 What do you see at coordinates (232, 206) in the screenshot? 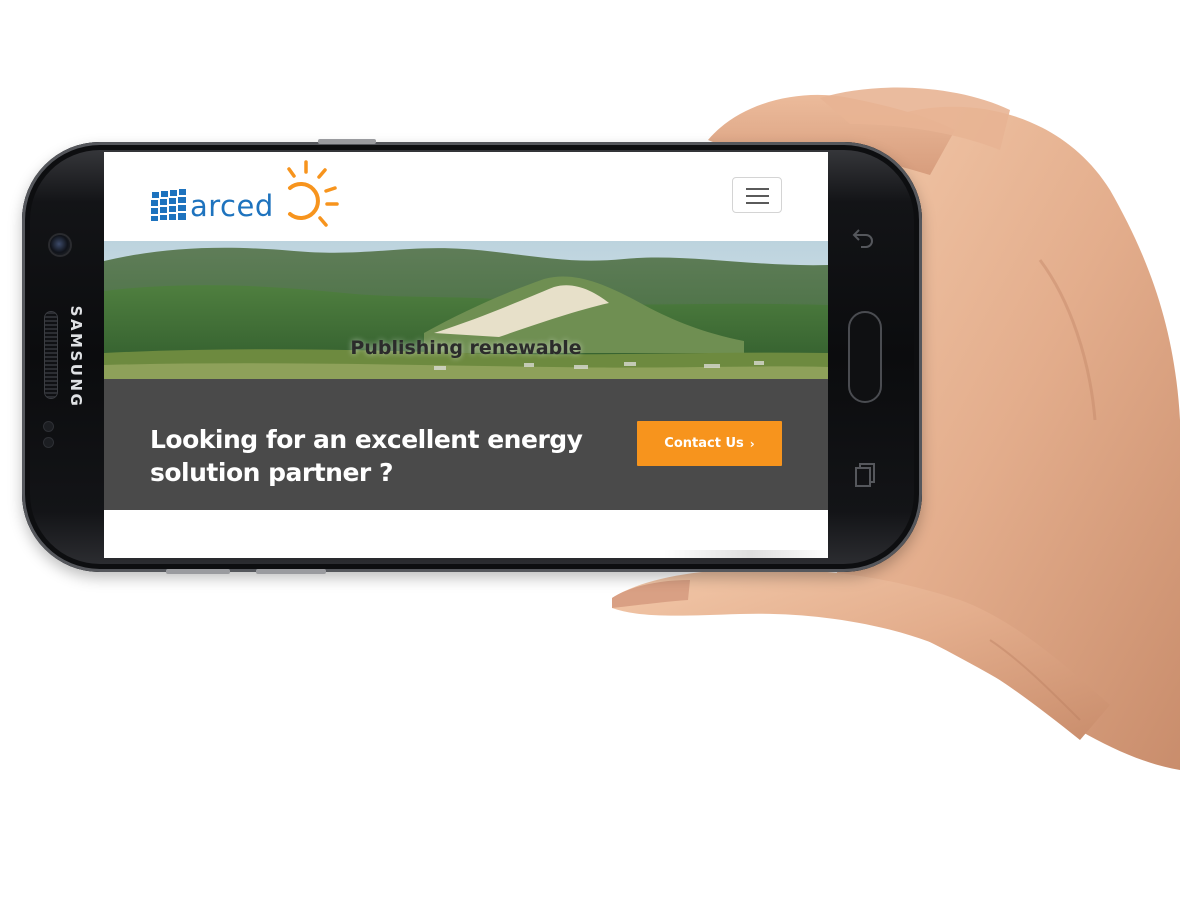
I see `logo-wordmark: arced` at bounding box center [232, 206].